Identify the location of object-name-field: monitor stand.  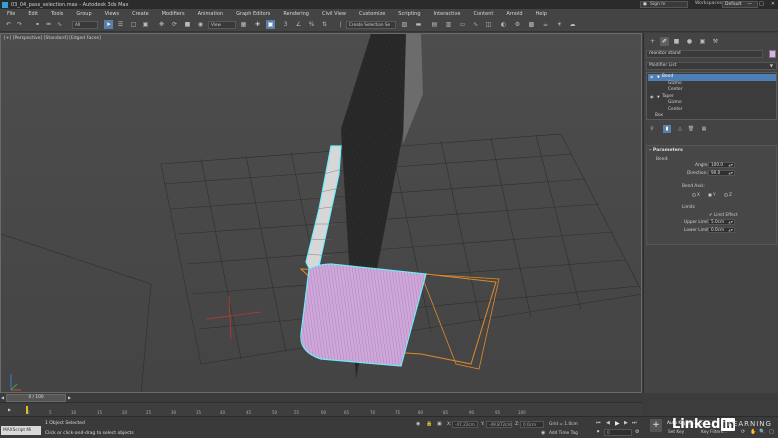
(704, 54).